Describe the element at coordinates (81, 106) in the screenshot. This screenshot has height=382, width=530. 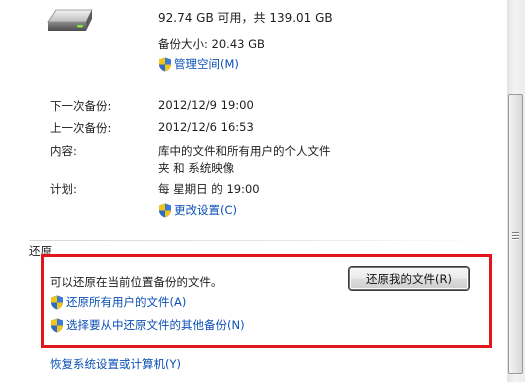
I see `next-backup-label: 下一次备份:` at that location.